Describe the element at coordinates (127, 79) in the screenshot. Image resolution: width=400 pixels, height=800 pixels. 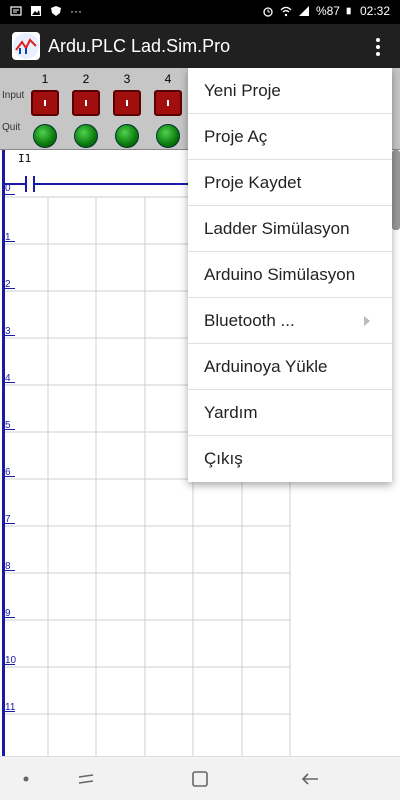
I see `column-number: 3` at that location.